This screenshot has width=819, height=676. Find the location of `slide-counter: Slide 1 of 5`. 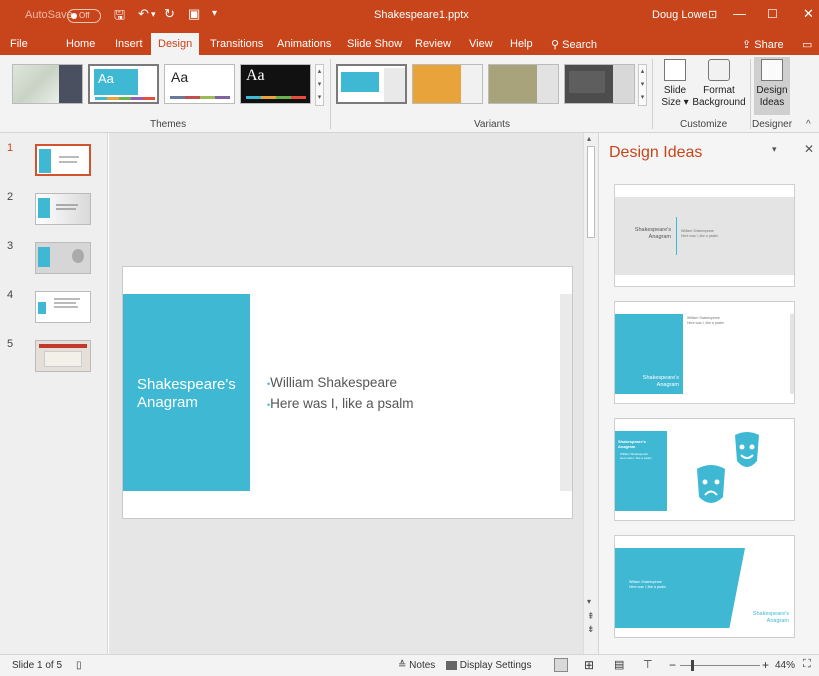

slide-counter: Slide 1 of 5 is located at coordinates (37, 665).